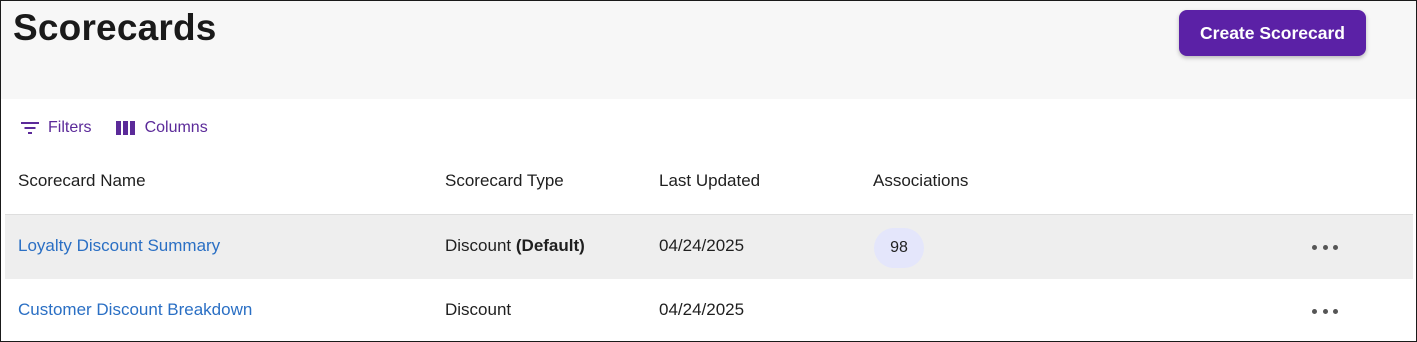 The height and width of the screenshot is (342, 1417). Describe the element at coordinates (550, 245) in the screenshot. I see `default-tag: (Default)` at that location.